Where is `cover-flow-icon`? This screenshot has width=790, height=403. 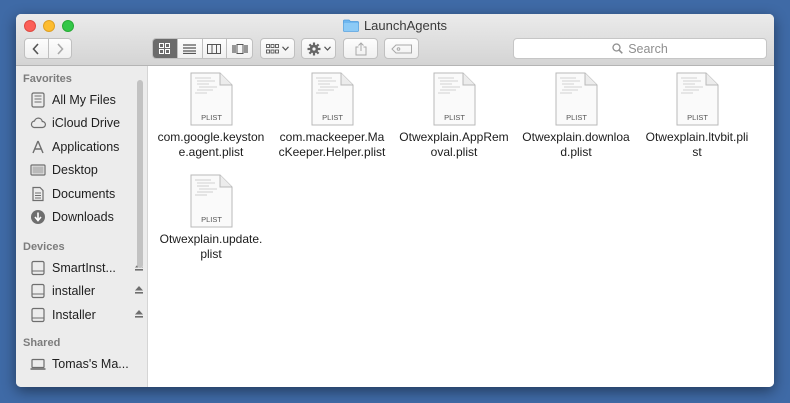 cover-flow-icon is located at coordinates (240, 48).